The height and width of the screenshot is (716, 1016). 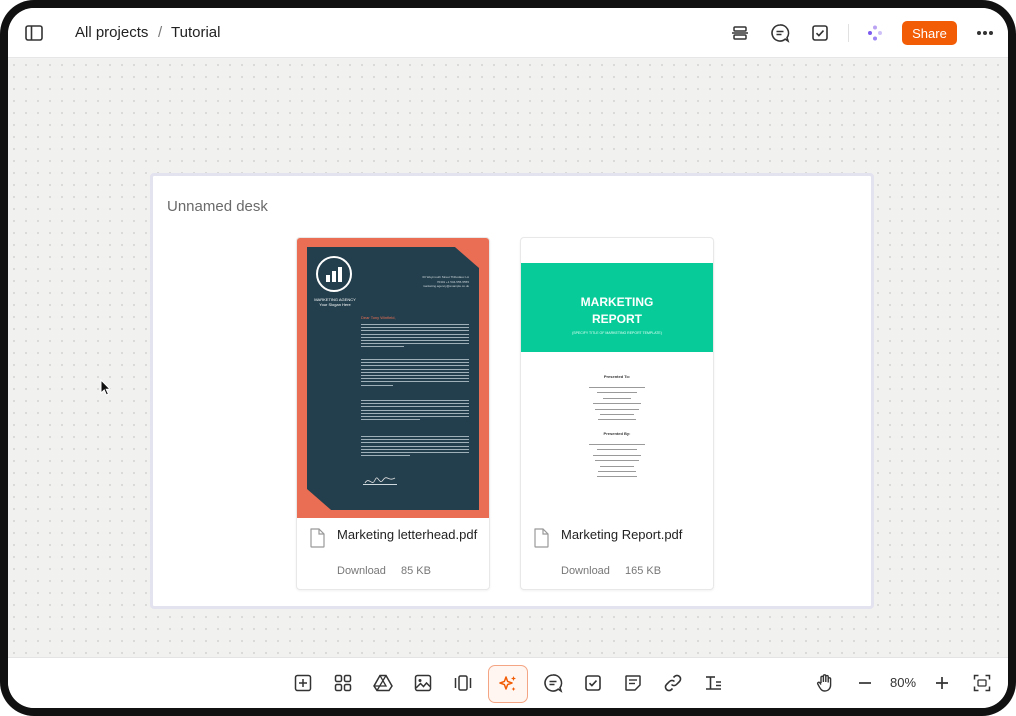 What do you see at coordinates (740, 33) in the screenshot?
I see `align-icon` at bounding box center [740, 33].